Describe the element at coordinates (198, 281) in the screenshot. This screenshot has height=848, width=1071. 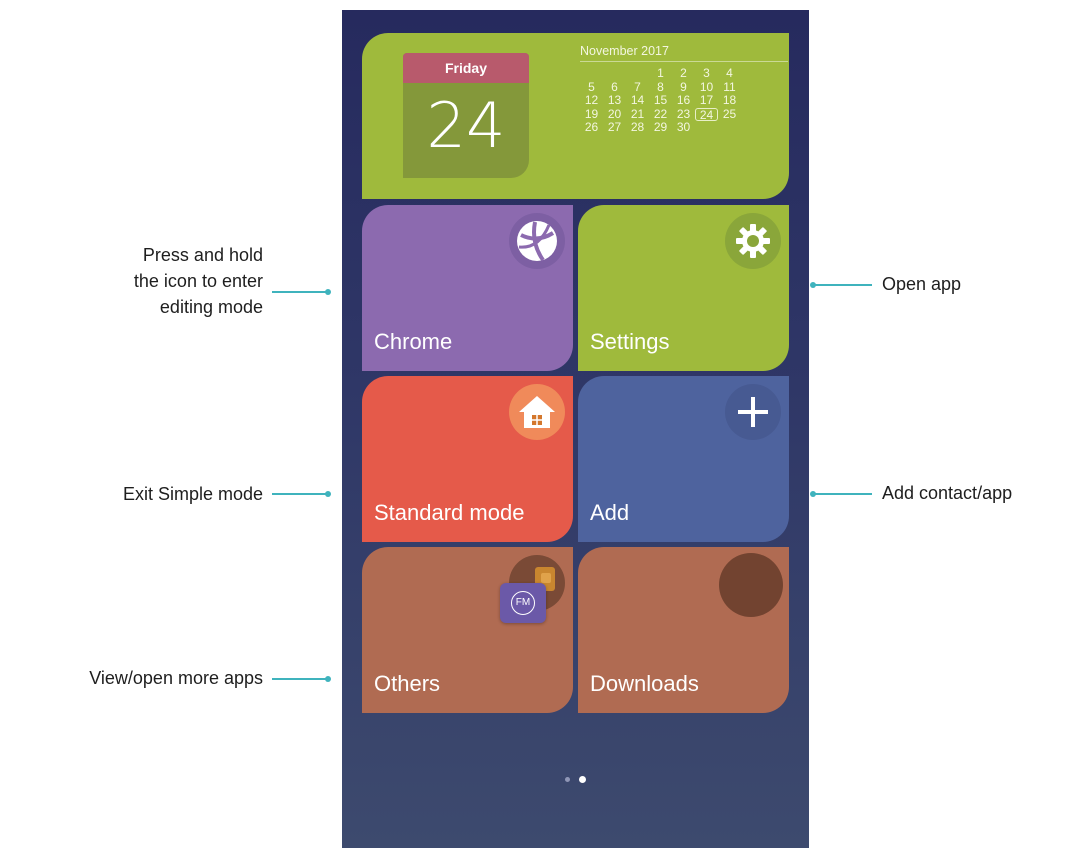
I see `hint-press-hold-line-2: the icon to enter` at that location.